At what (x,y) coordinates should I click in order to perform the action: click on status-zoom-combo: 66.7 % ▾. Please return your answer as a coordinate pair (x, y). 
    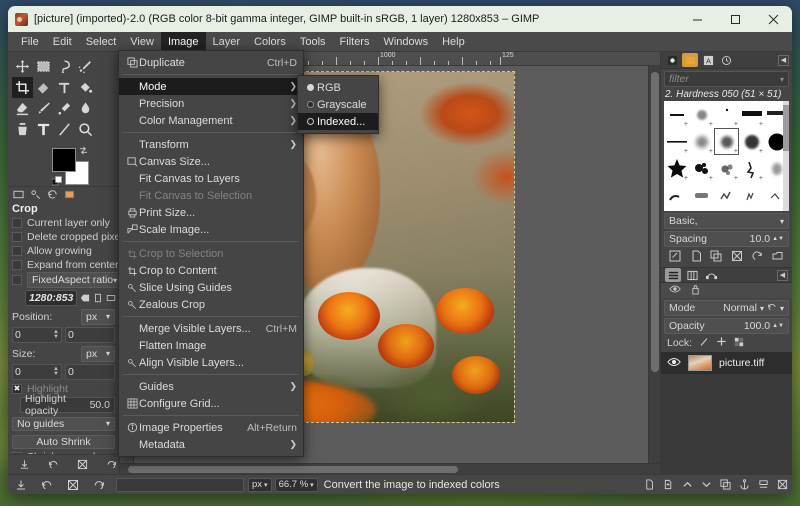
    Looking at the image, I should click on (296, 484).